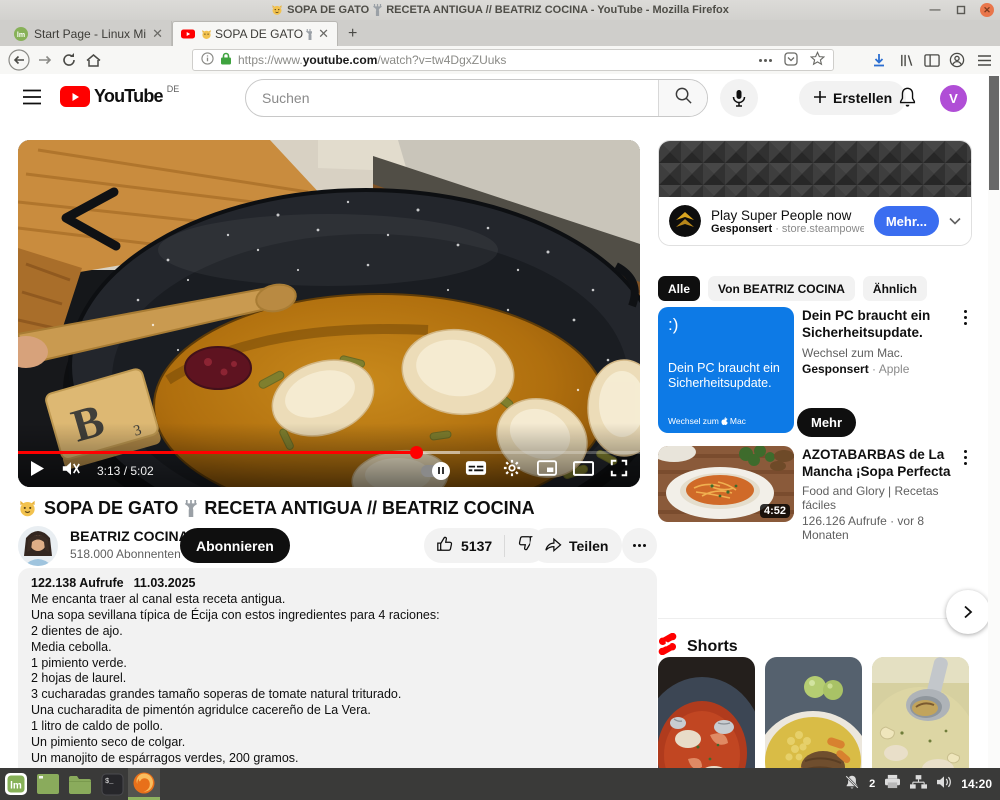 The height and width of the screenshot is (800, 1000). I want to click on taskbar: lm $_ 2 14:20, so click(500, 784).